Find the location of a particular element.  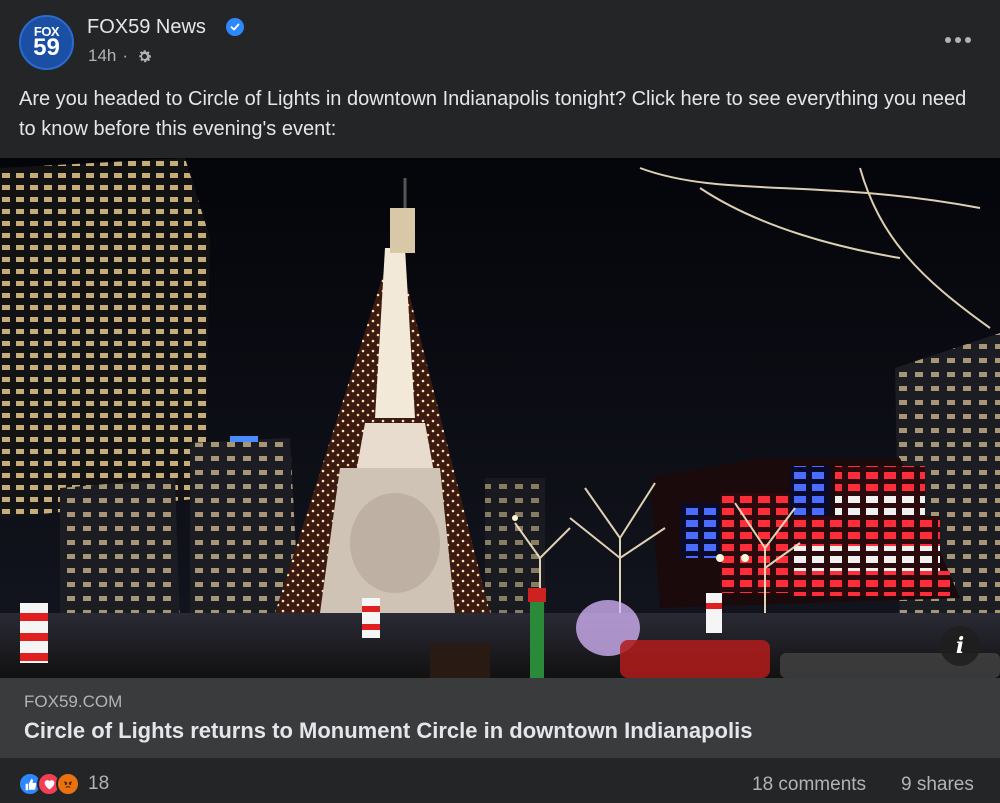

post-time: 14h is located at coordinates (102, 56).